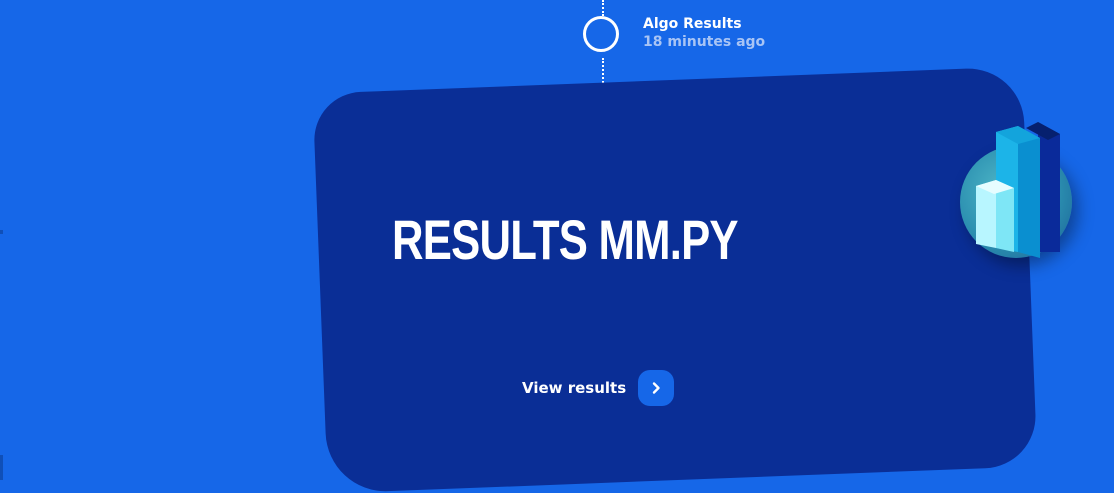 This screenshot has height=493, width=1114. I want to click on chart-badge, so click(1016, 192).